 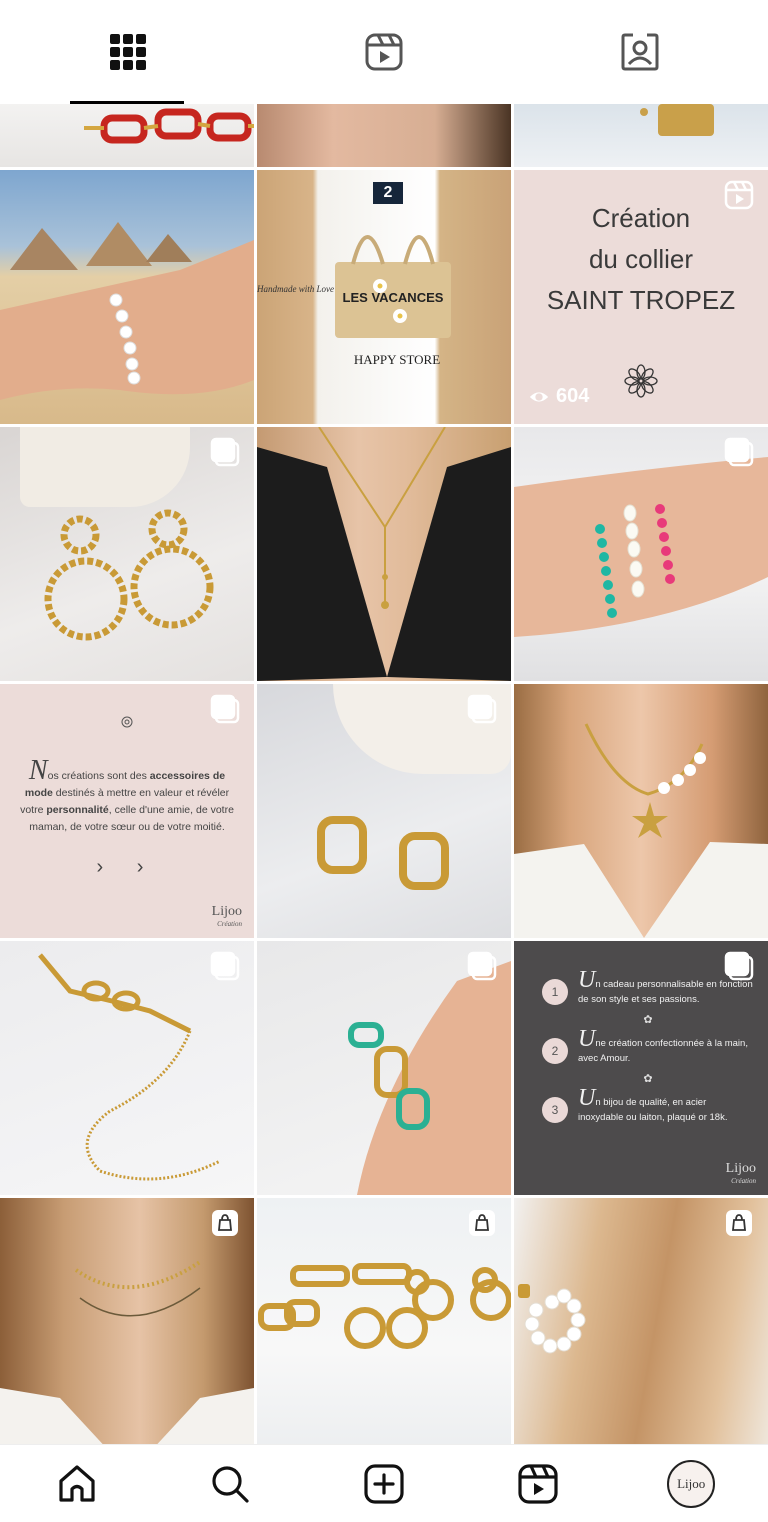 I want to click on home-icon, so click(x=77, y=1483).